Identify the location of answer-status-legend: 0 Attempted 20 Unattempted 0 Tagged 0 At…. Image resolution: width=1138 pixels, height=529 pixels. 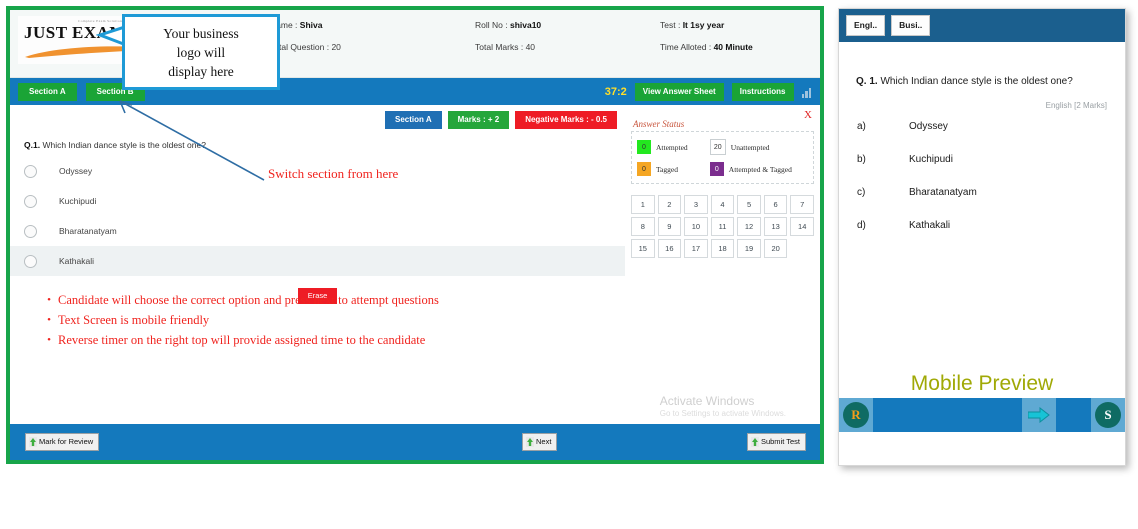
(722, 157).